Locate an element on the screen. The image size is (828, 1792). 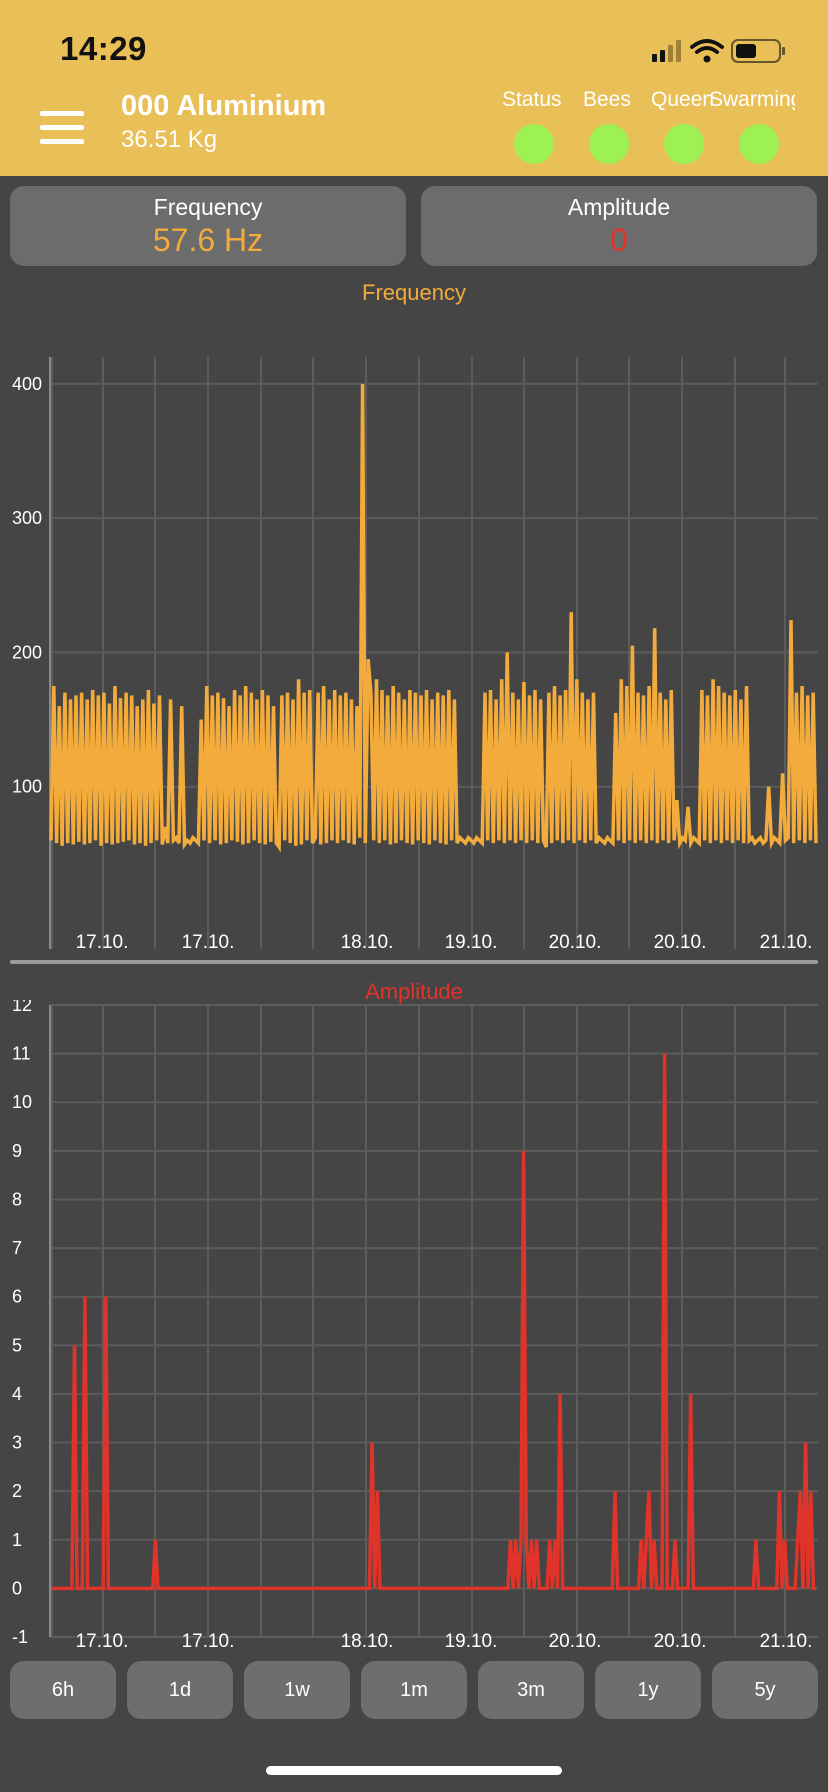
status-icons is located at coordinates (723, 51).